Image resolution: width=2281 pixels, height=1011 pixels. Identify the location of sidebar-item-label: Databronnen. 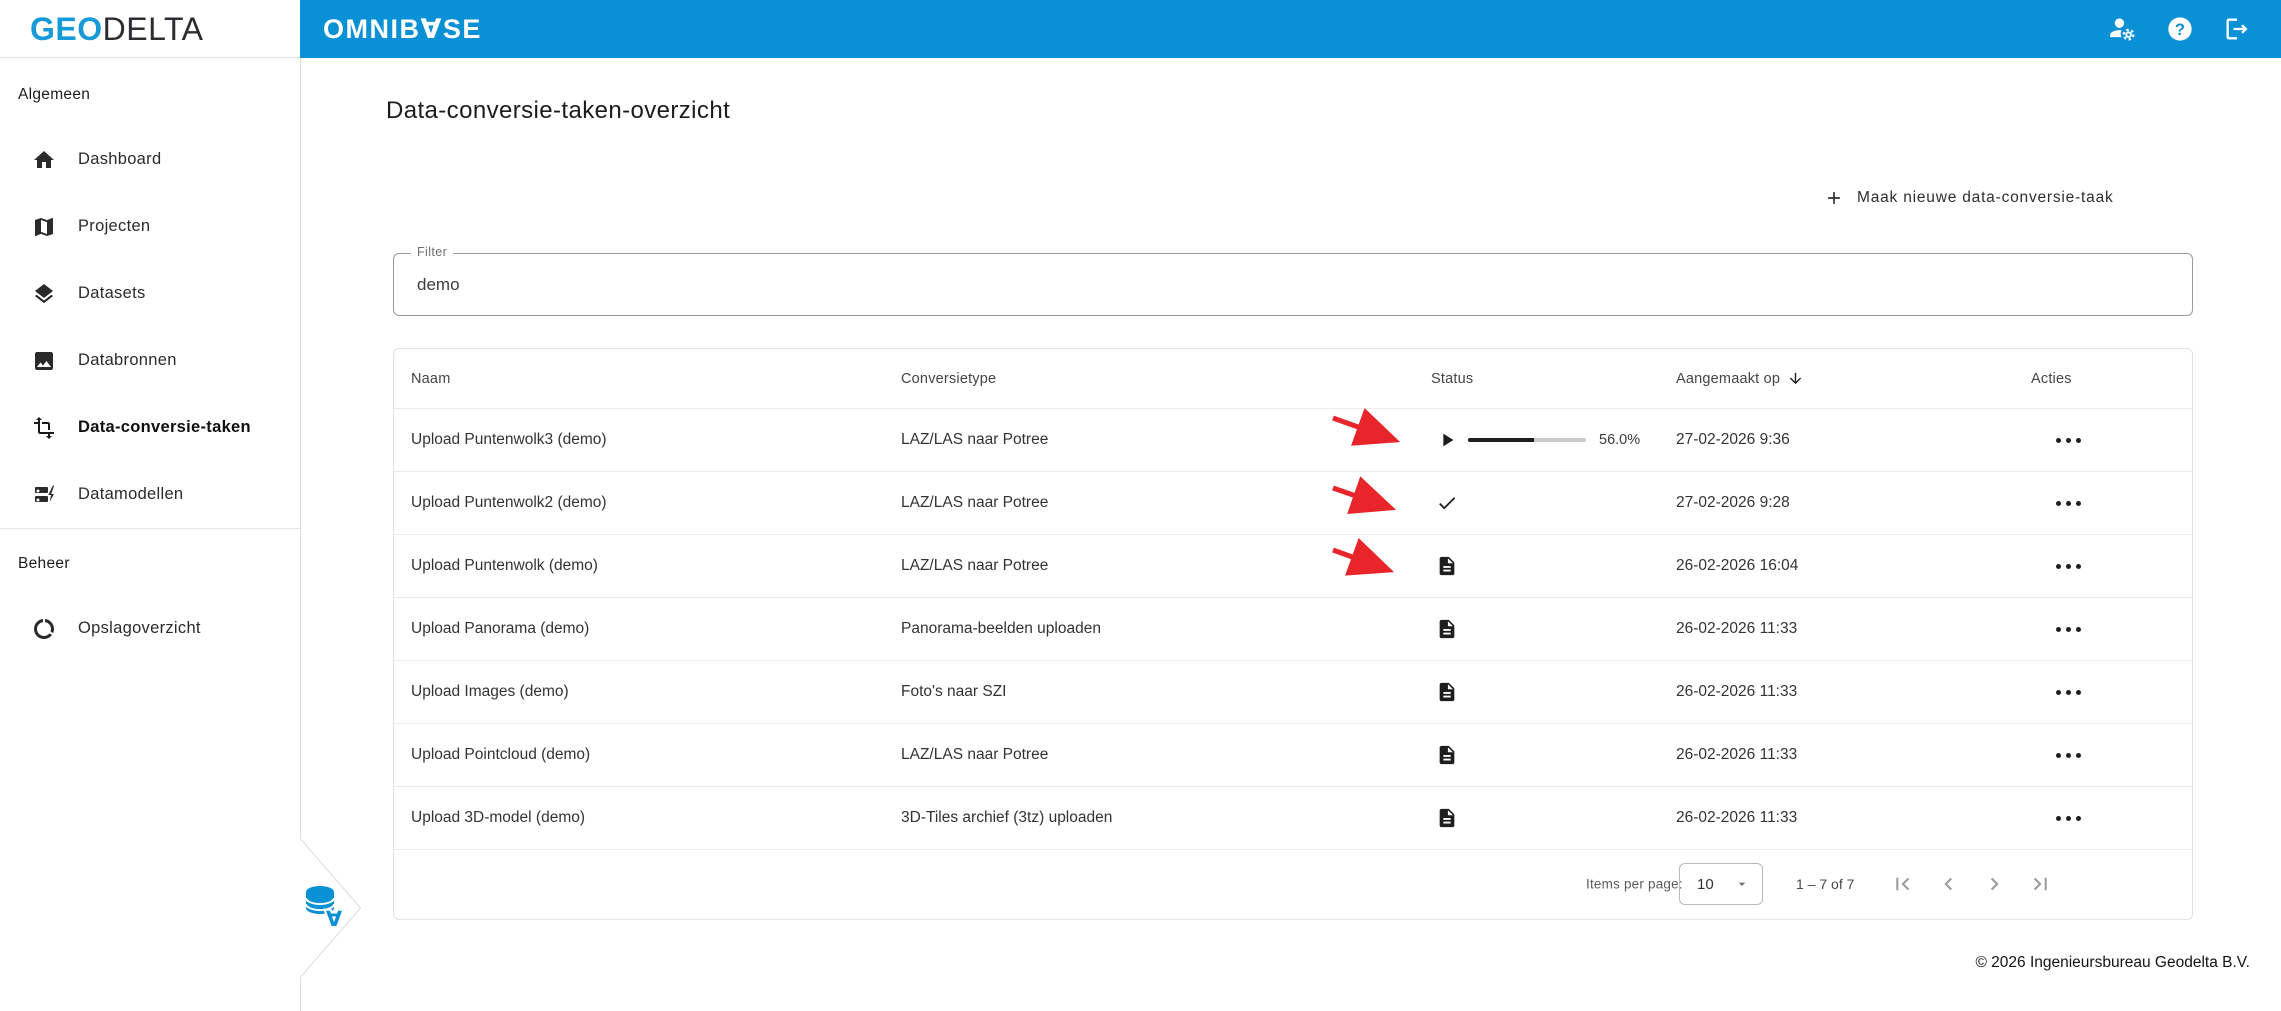
(127, 360).